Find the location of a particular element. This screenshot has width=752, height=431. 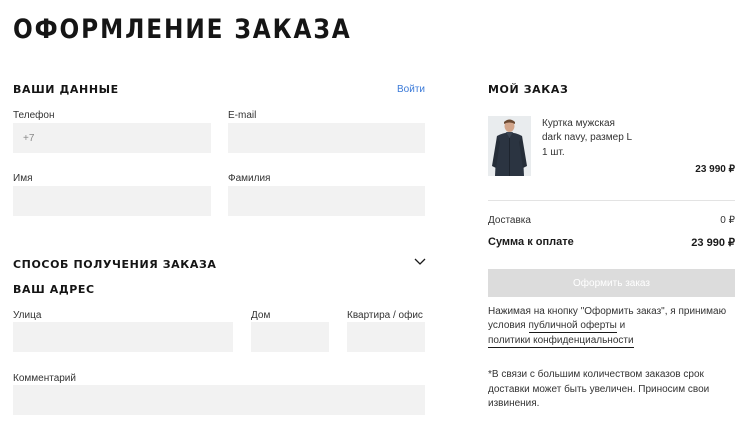

notice-line-3: извинения. is located at coordinates (514, 403).